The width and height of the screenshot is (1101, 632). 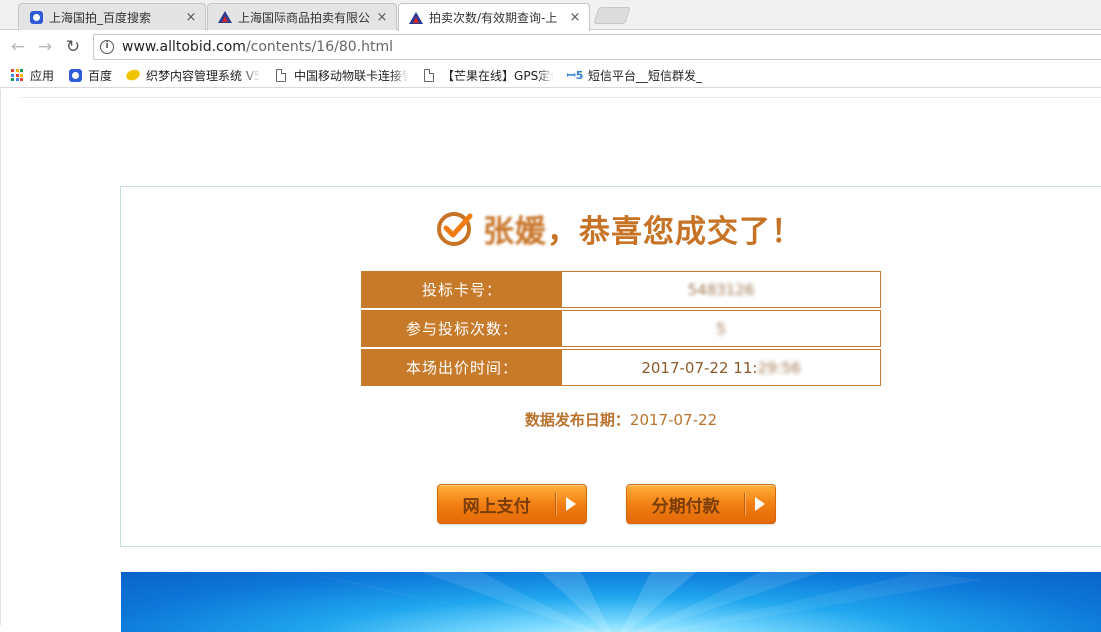 I want to click on url-text: www.alltobid.com/contents/16/80.html, so click(x=257, y=47).